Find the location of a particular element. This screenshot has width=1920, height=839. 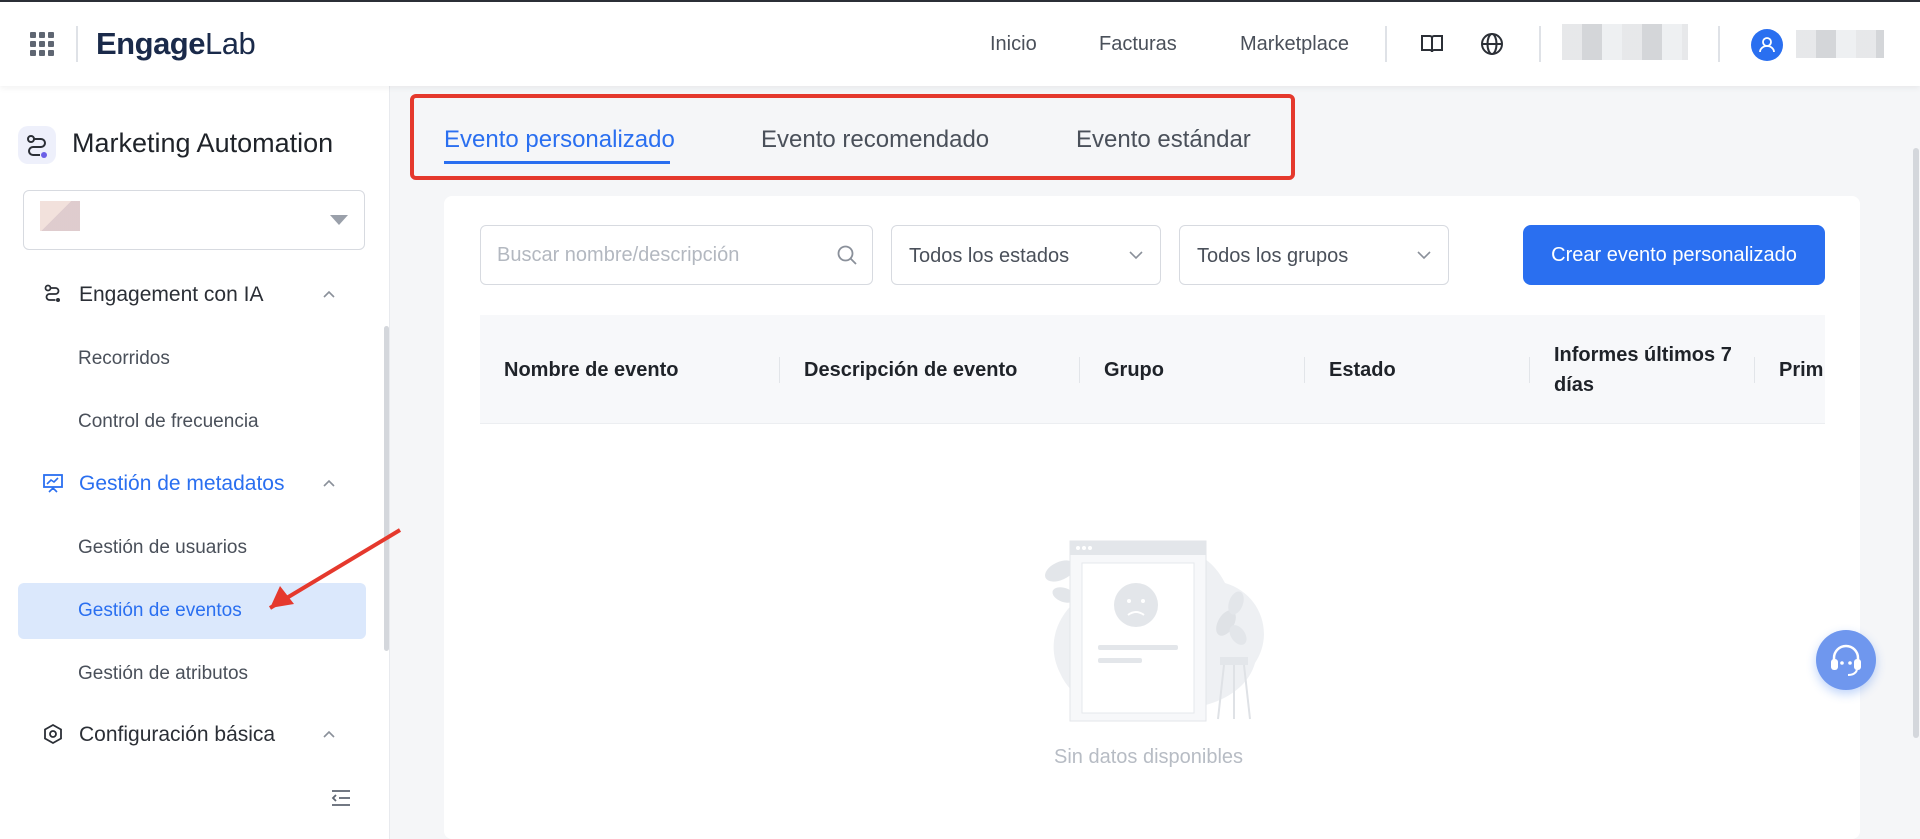

sidebar-item-control-frecuencia: Control de frecuencia is located at coordinates (192, 422).